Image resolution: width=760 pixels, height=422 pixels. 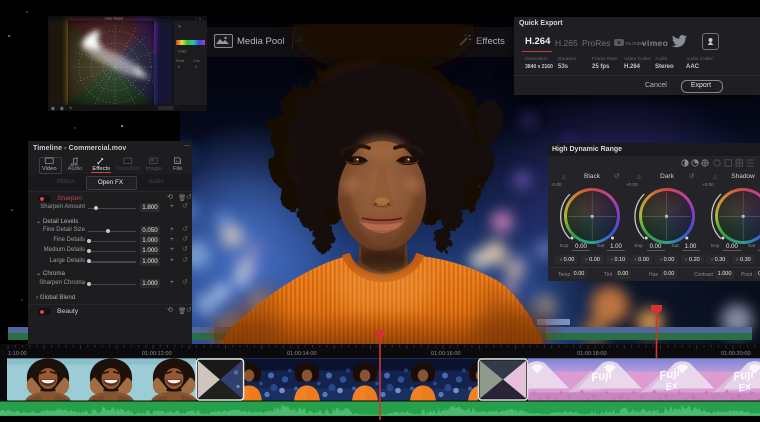 I want to click on svg-text: 1:10:00, so click(x=17, y=354).